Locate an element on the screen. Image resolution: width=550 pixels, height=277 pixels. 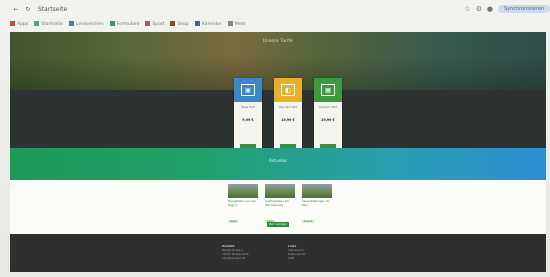
pricing-card-standard: ◧ Standard Tarif 19,99 € is located at coordinates (288, 117).